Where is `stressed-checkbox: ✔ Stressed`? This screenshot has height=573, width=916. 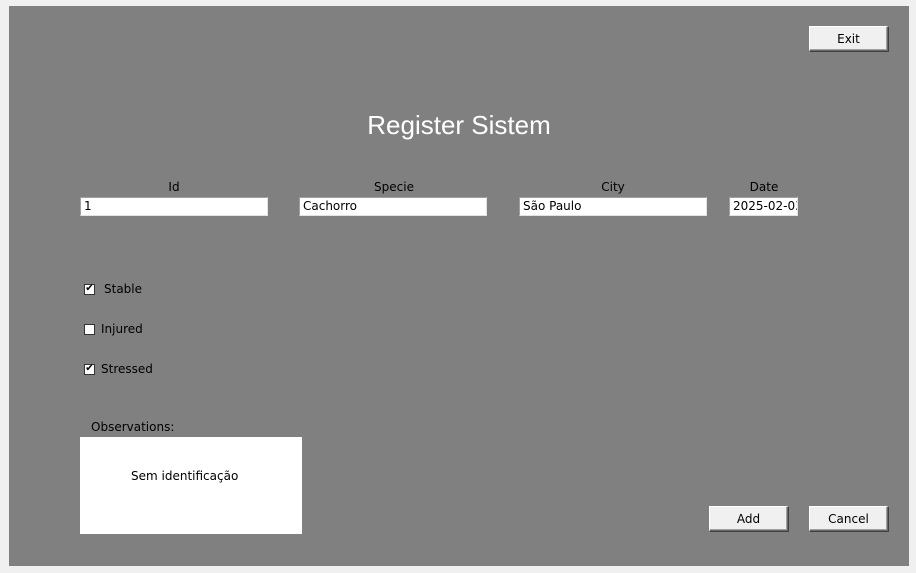
stressed-checkbox: ✔ Stressed is located at coordinates (118, 369).